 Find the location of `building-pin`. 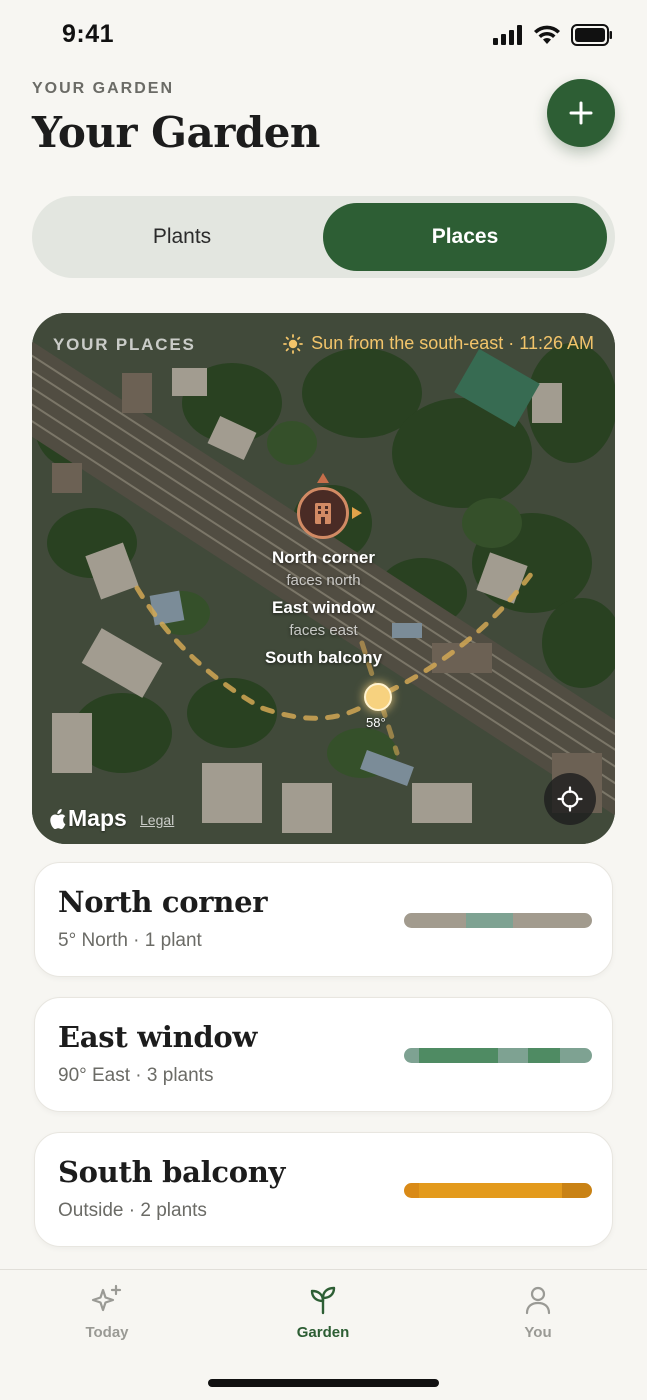

building-pin is located at coordinates (323, 513).